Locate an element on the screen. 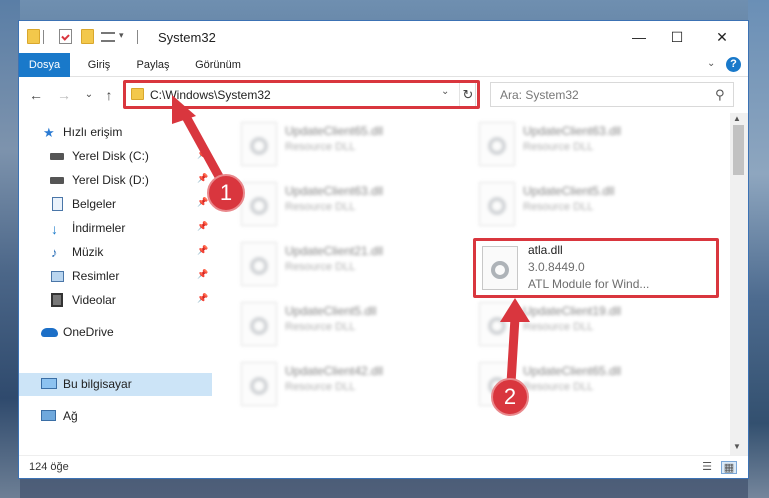 The height and width of the screenshot is (498, 769). sidebar-item-local-disk-d: Yerel Disk (D:) 📌 is located at coordinates (115, 180).